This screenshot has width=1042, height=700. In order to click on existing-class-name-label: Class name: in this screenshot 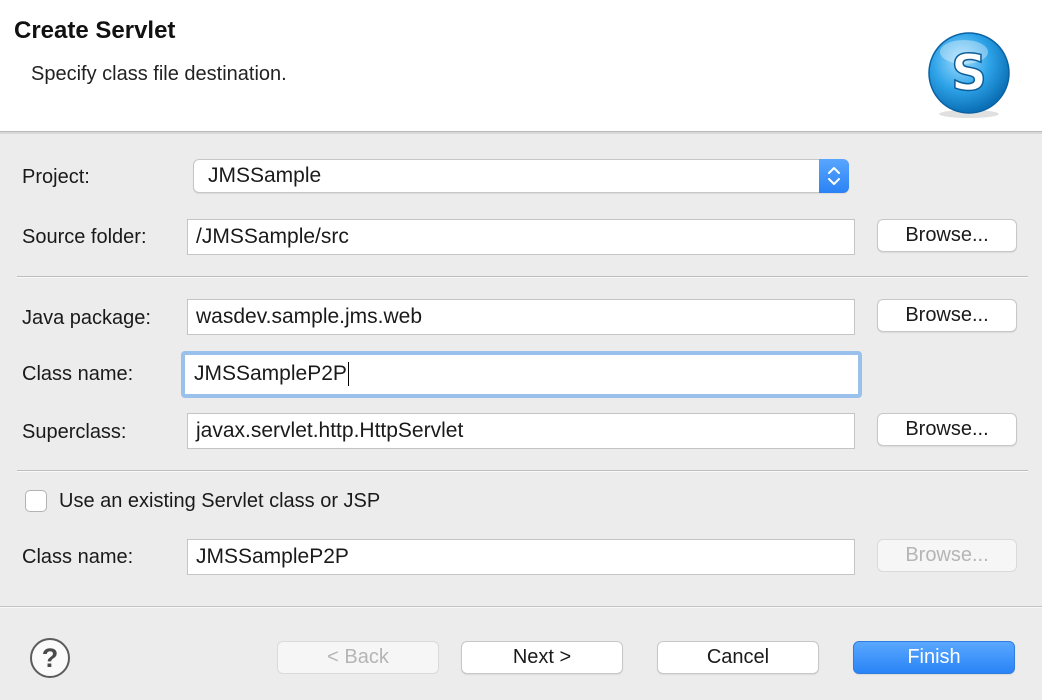, I will do `click(78, 557)`.